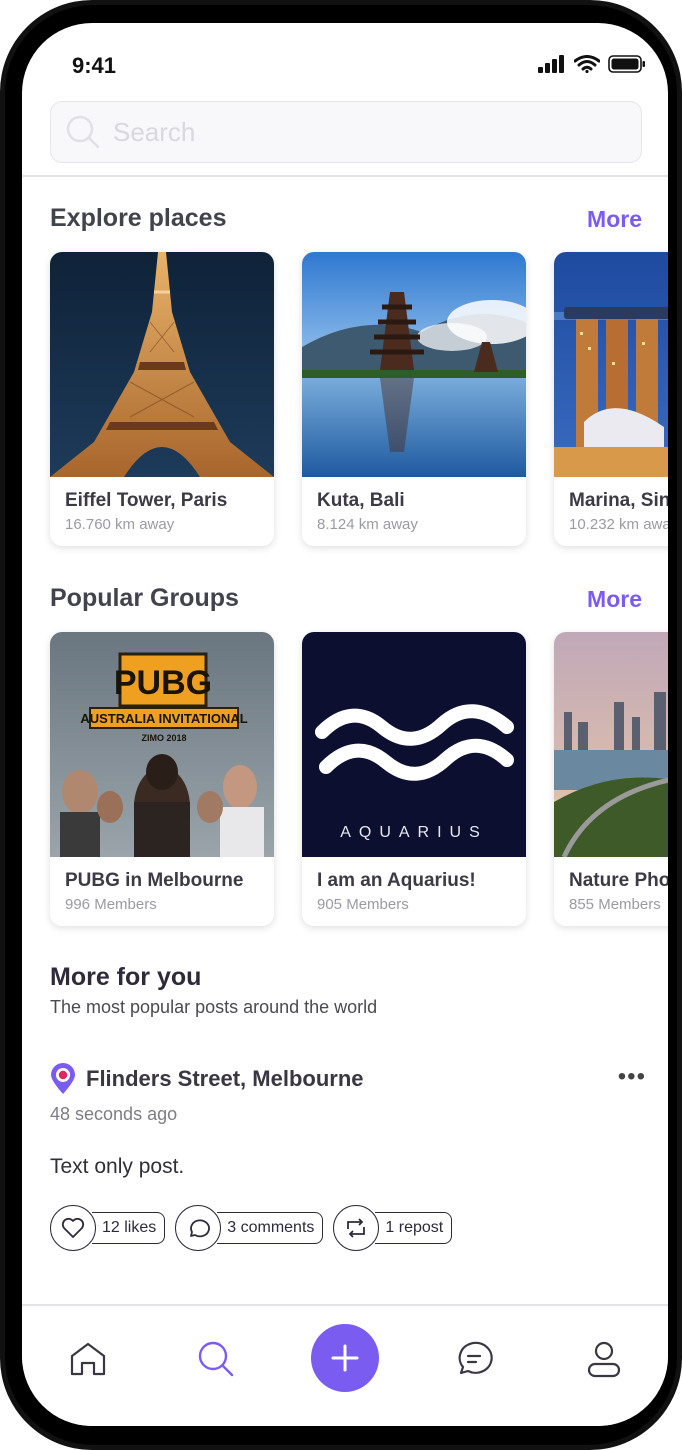 Image resolution: width=682 pixels, height=1450 pixels. What do you see at coordinates (373, 132) in the screenshot?
I see `search-input` at bounding box center [373, 132].